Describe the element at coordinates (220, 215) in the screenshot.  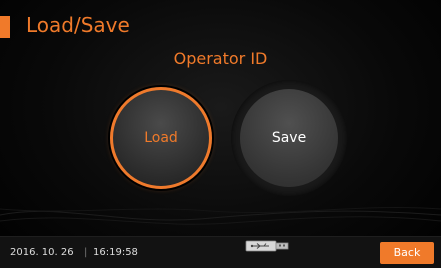
I see `decorative-wave` at that location.